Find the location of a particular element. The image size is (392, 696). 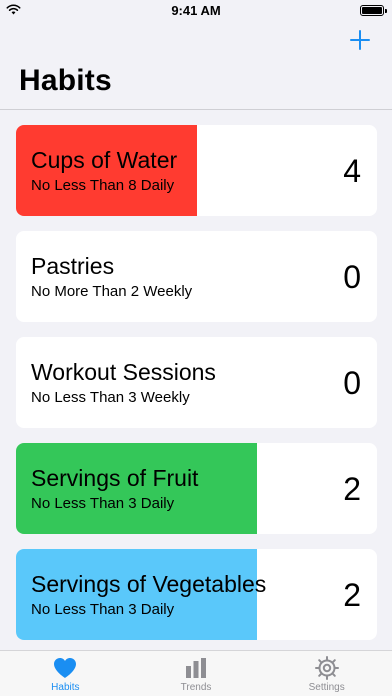

habit-card-servings-of-fruit: Servings of Fruit No Less Than 3 Daily 2 is located at coordinates (196, 488).